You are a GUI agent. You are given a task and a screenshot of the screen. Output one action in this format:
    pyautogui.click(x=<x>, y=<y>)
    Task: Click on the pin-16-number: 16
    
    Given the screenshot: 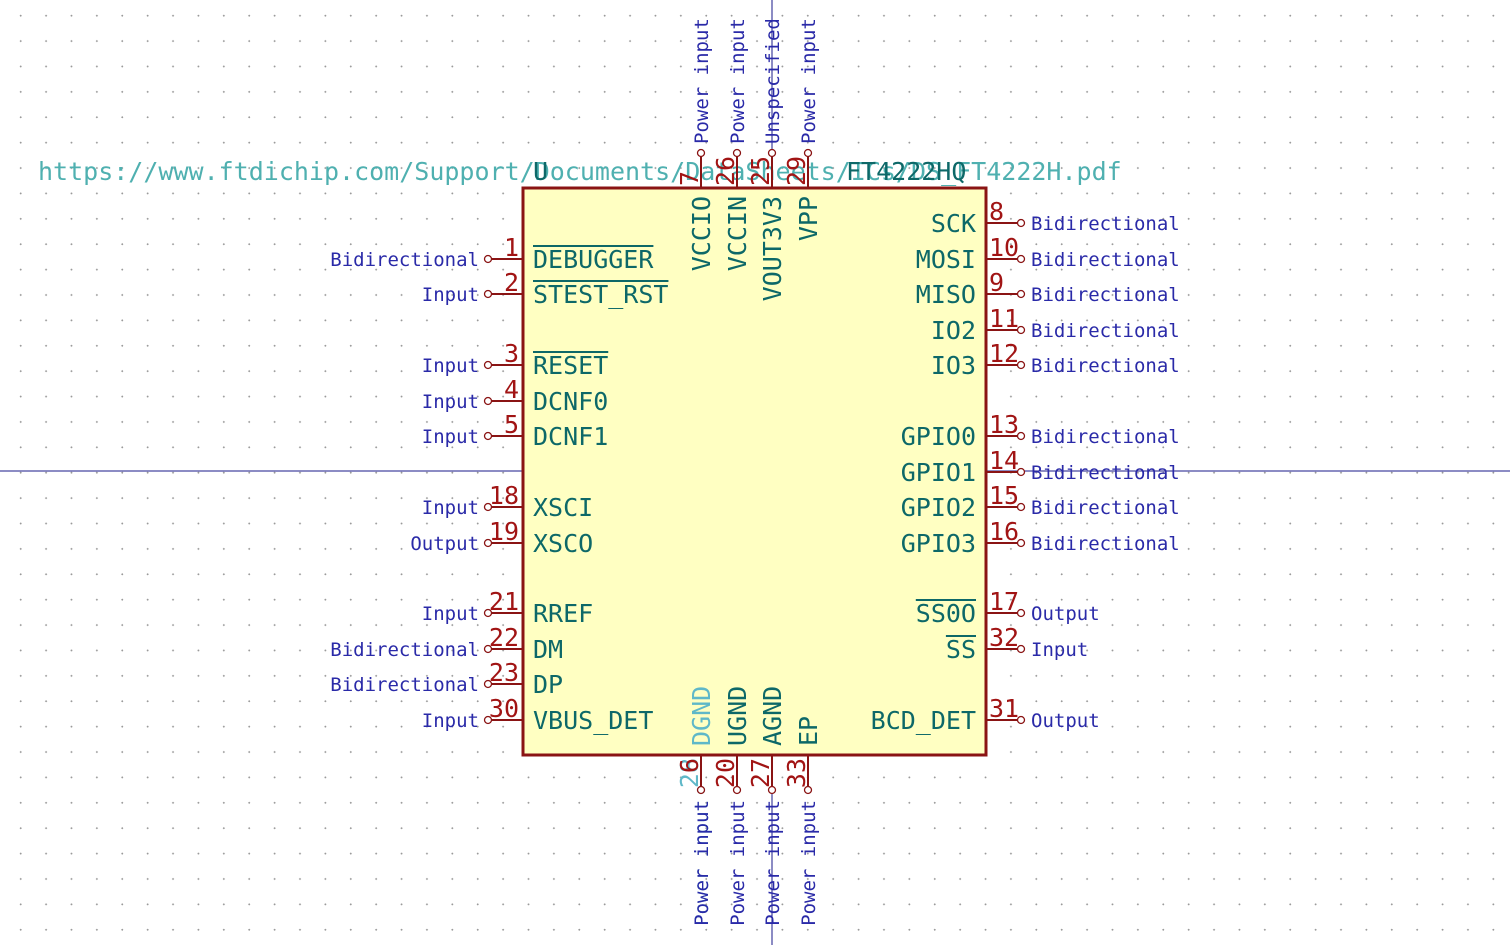 What is the action you would take?
    pyautogui.click(x=1004, y=531)
    